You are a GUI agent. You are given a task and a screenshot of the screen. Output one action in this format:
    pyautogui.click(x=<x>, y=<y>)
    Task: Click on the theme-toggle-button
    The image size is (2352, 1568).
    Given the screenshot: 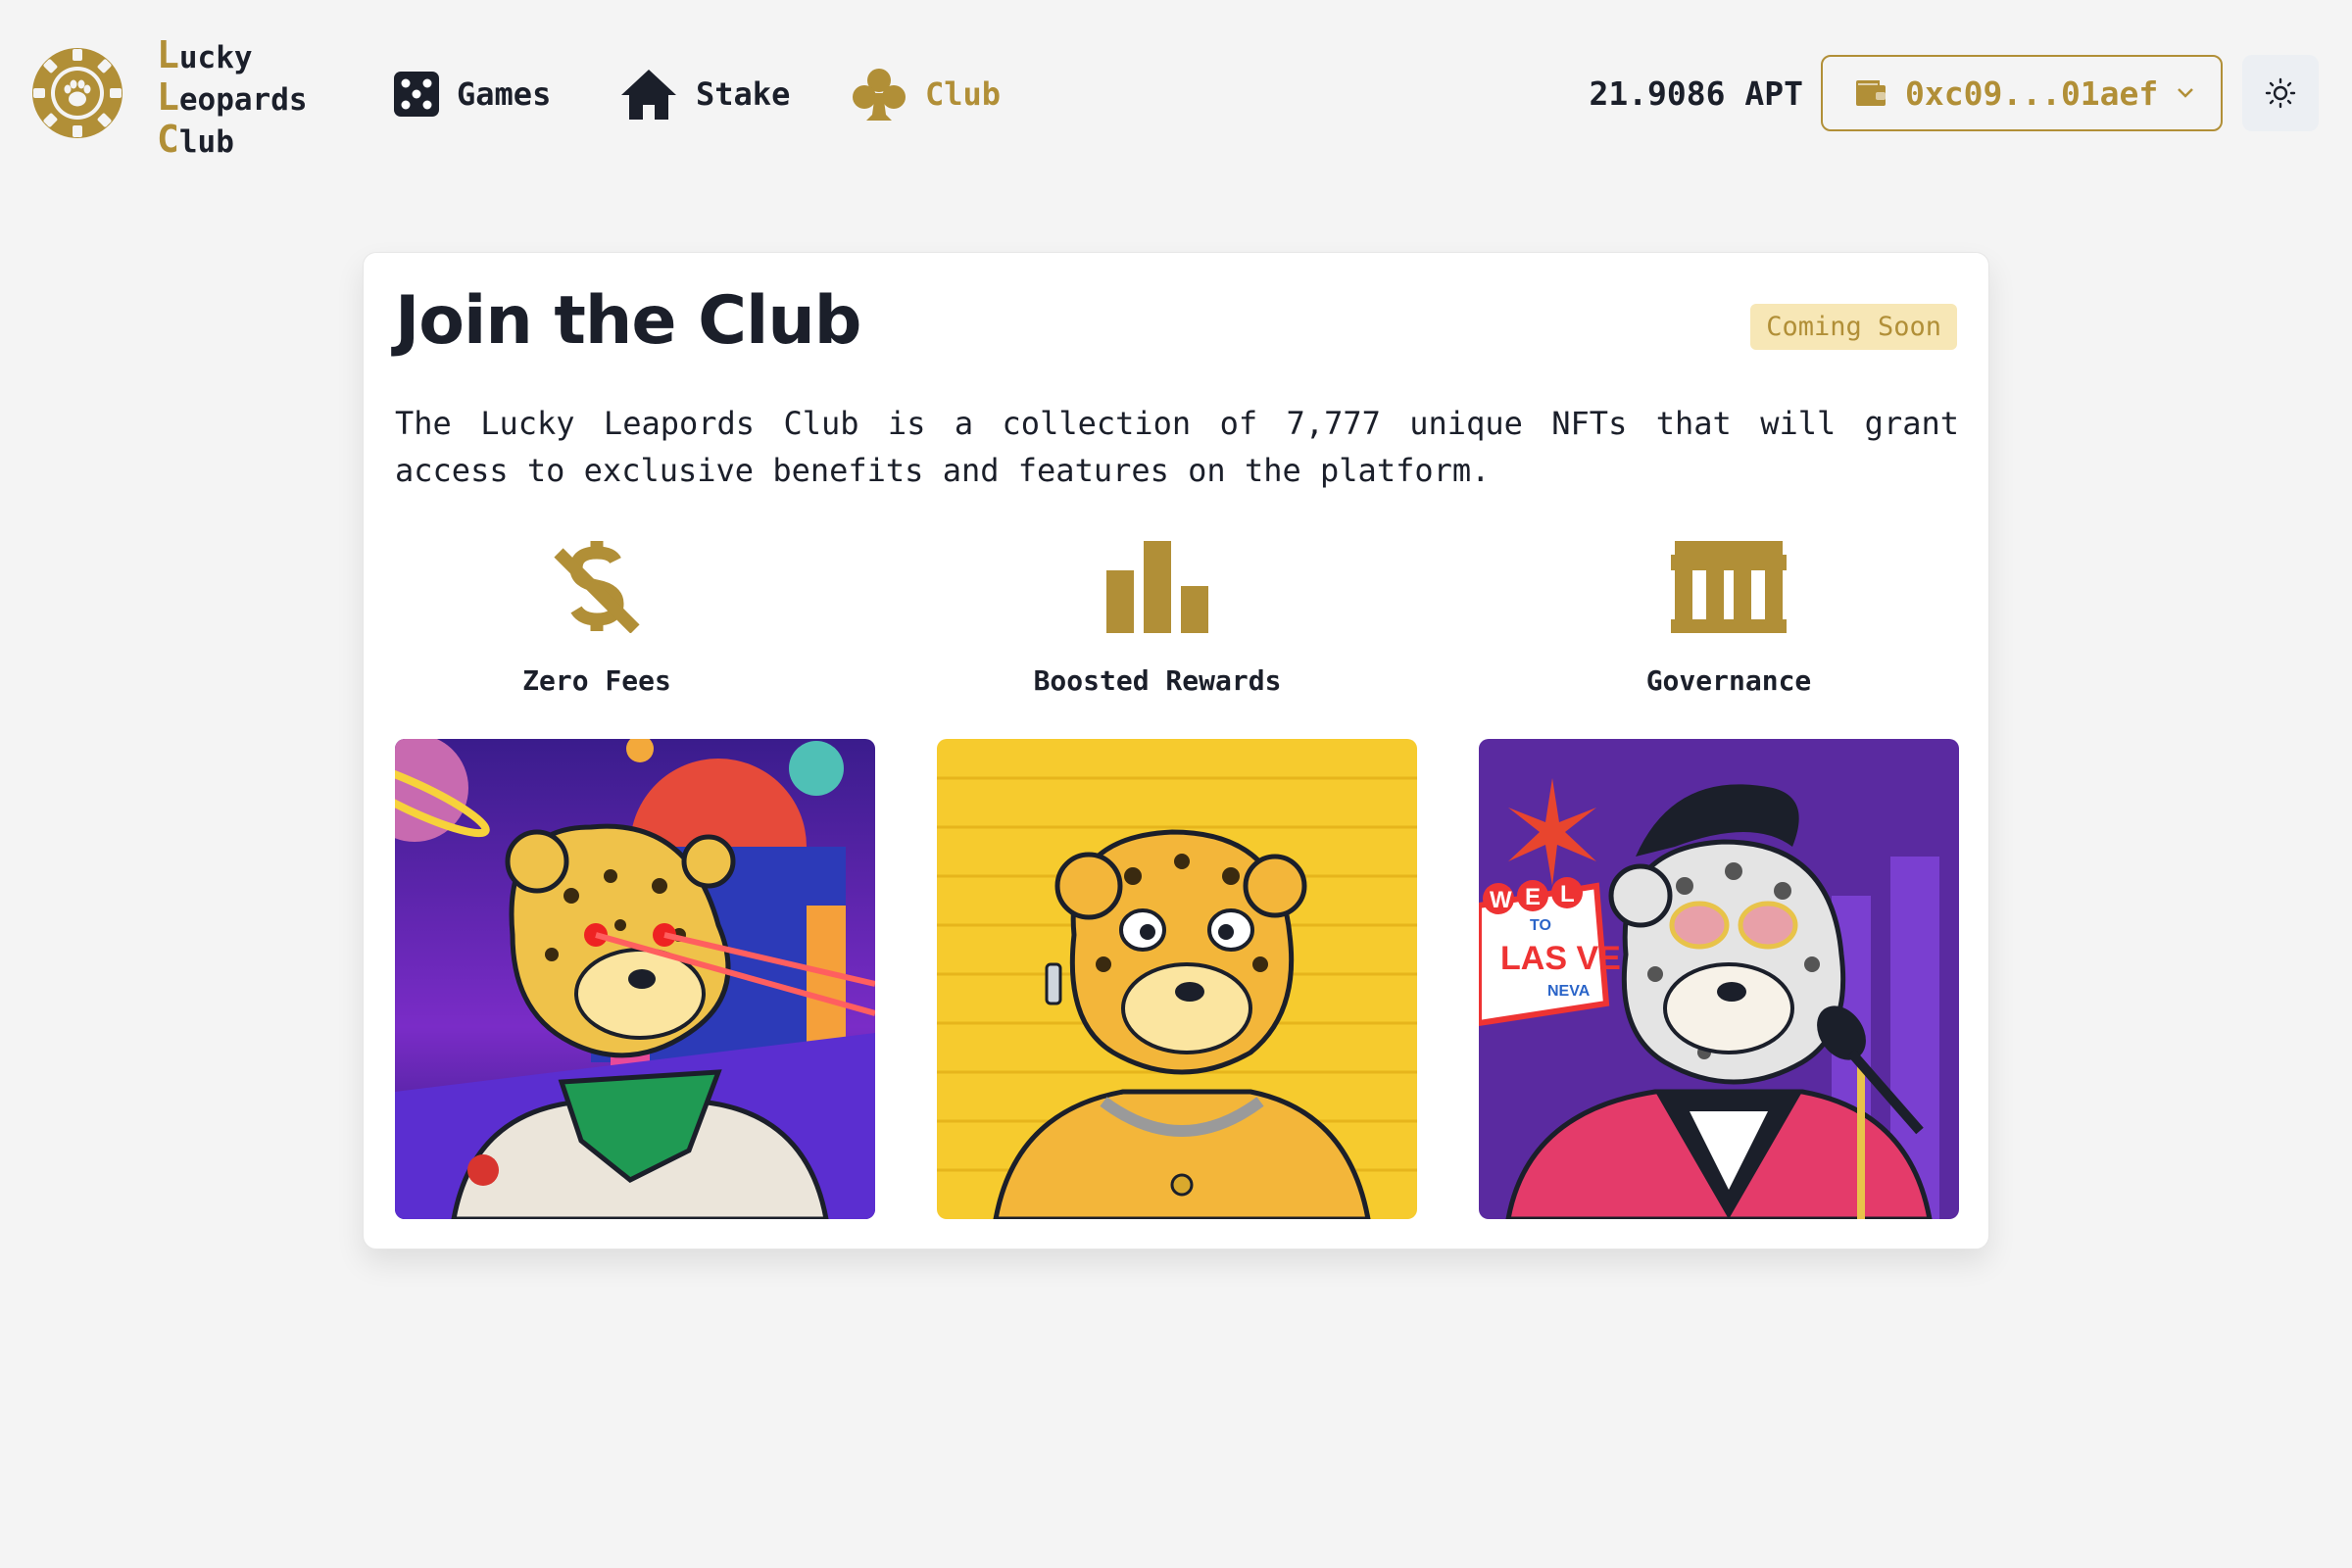 What is the action you would take?
    pyautogui.click(x=2280, y=93)
    